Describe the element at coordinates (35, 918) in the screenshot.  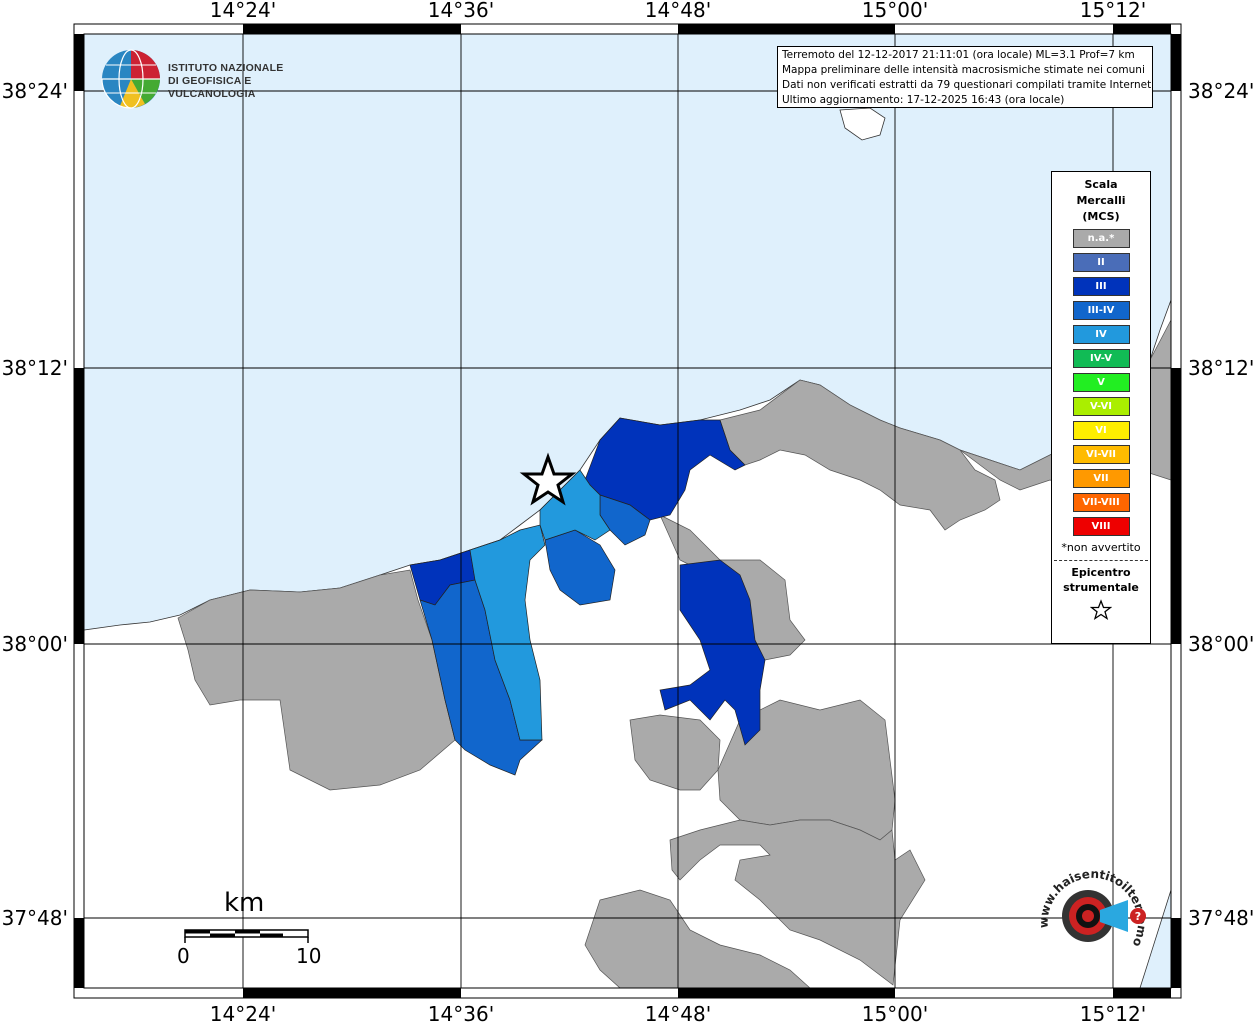
I see `lat-tick-left: 37°48'` at that location.